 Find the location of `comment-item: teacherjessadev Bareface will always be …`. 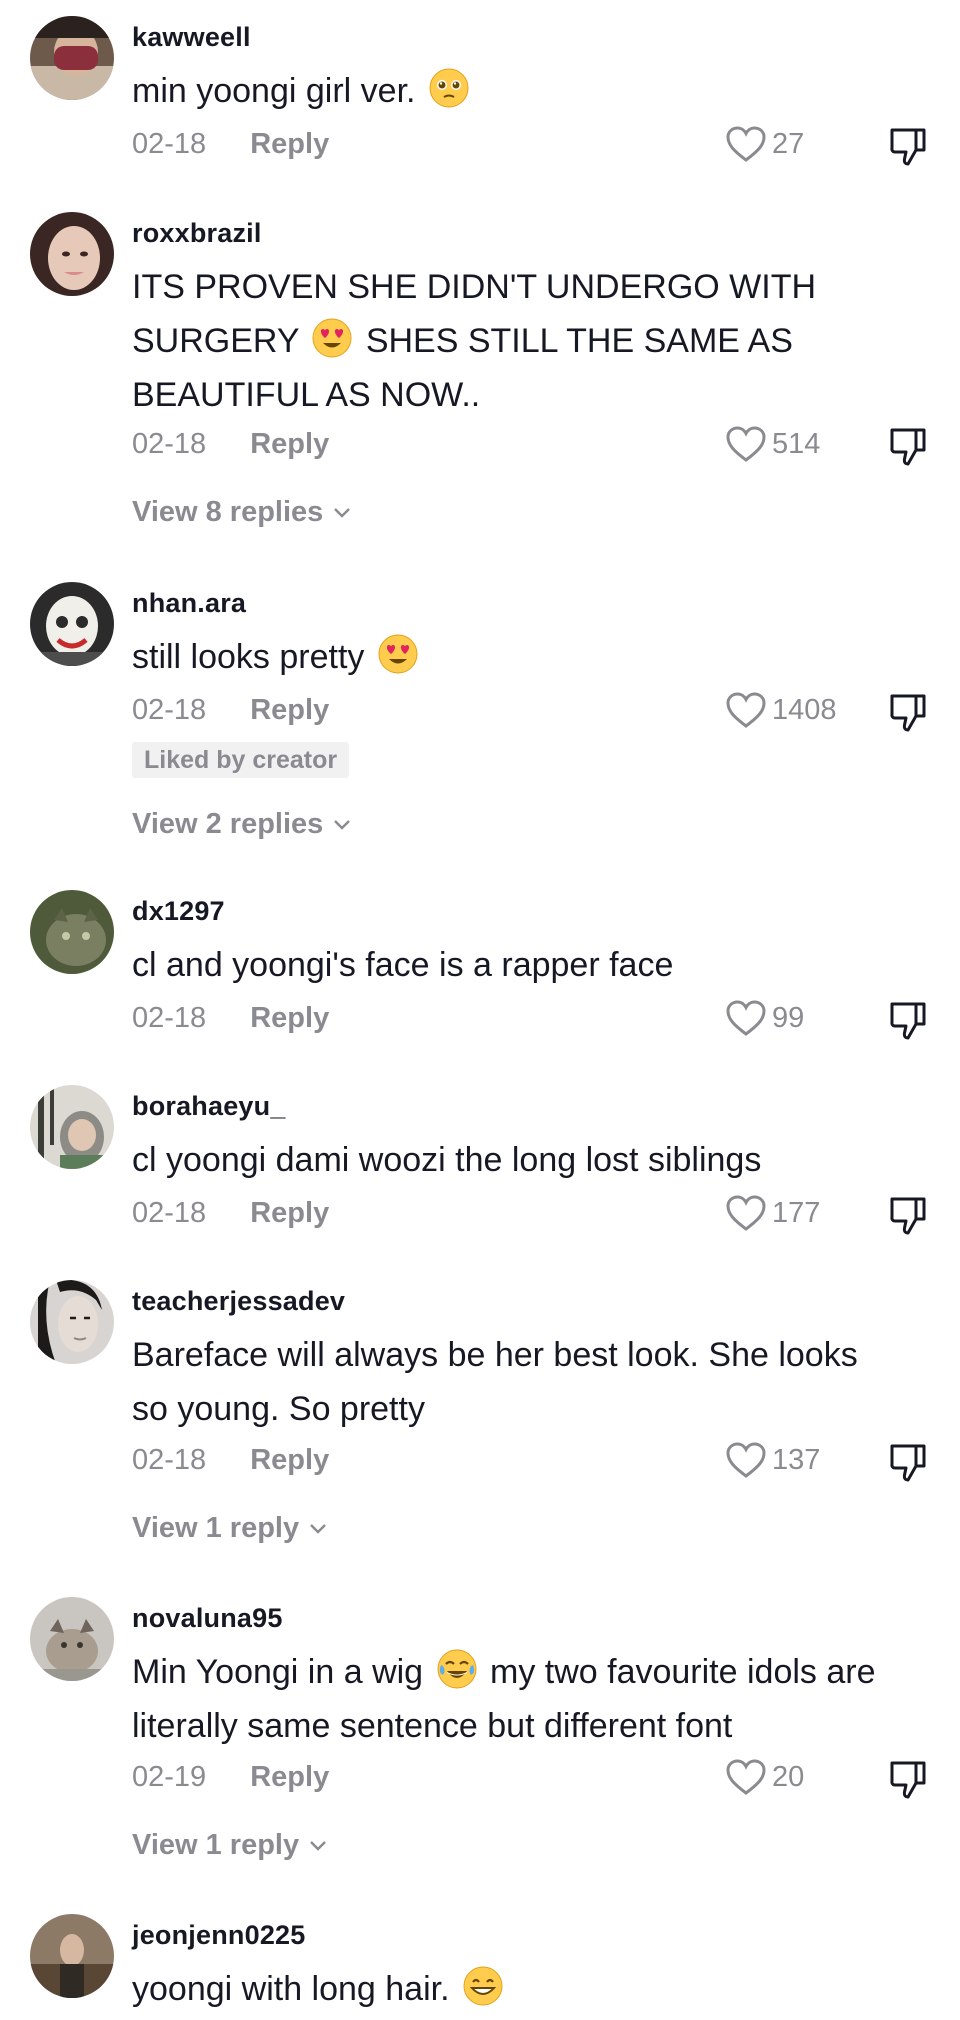

comment-item: teacherjessadev Bareface will always be … is located at coordinates (480, 1420).